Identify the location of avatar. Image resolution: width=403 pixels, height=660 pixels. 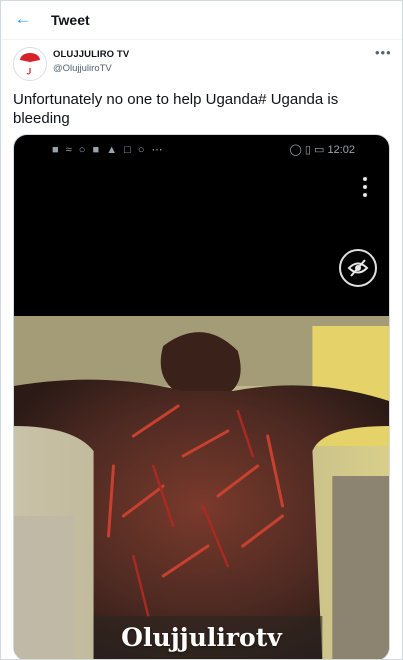
(30, 64).